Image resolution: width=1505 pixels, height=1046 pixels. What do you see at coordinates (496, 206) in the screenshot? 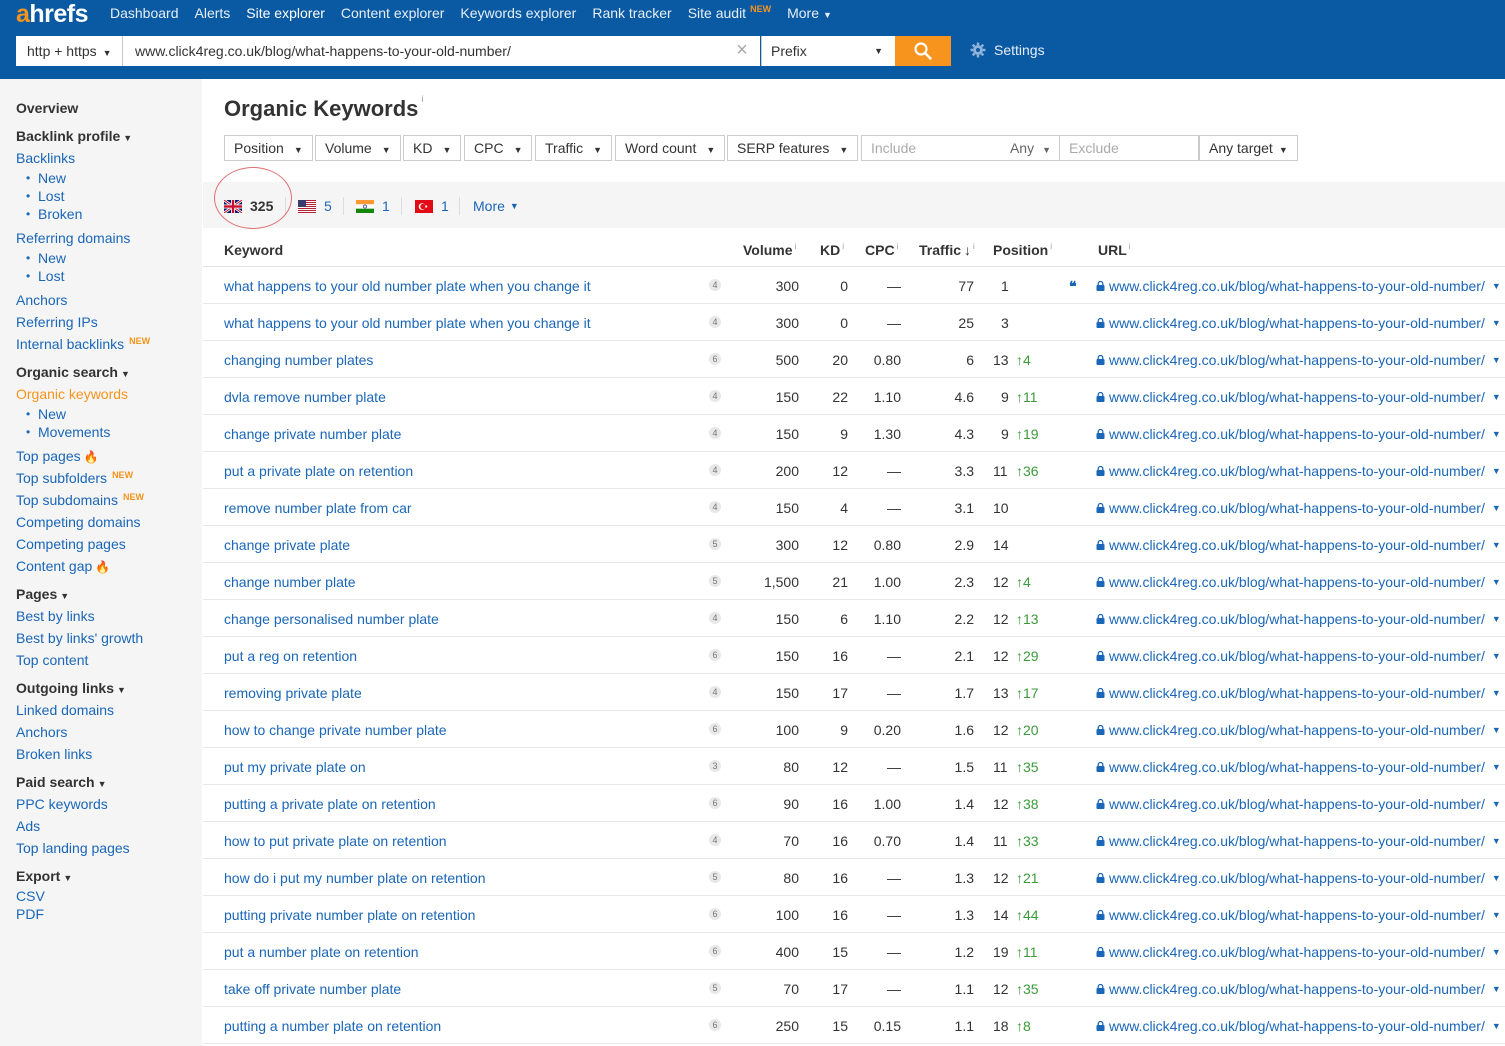
I see `countries-more: More ▼` at bounding box center [496, 206].